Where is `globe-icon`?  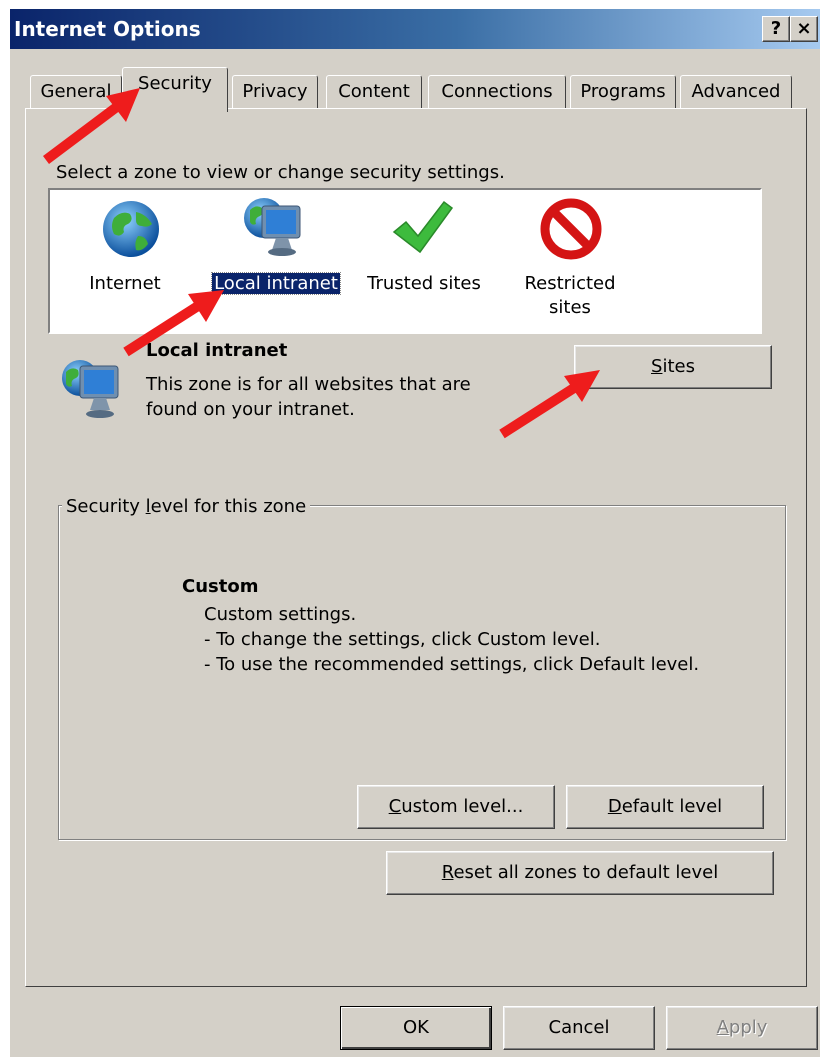 globe-icon is located at coordinates (131, 231).